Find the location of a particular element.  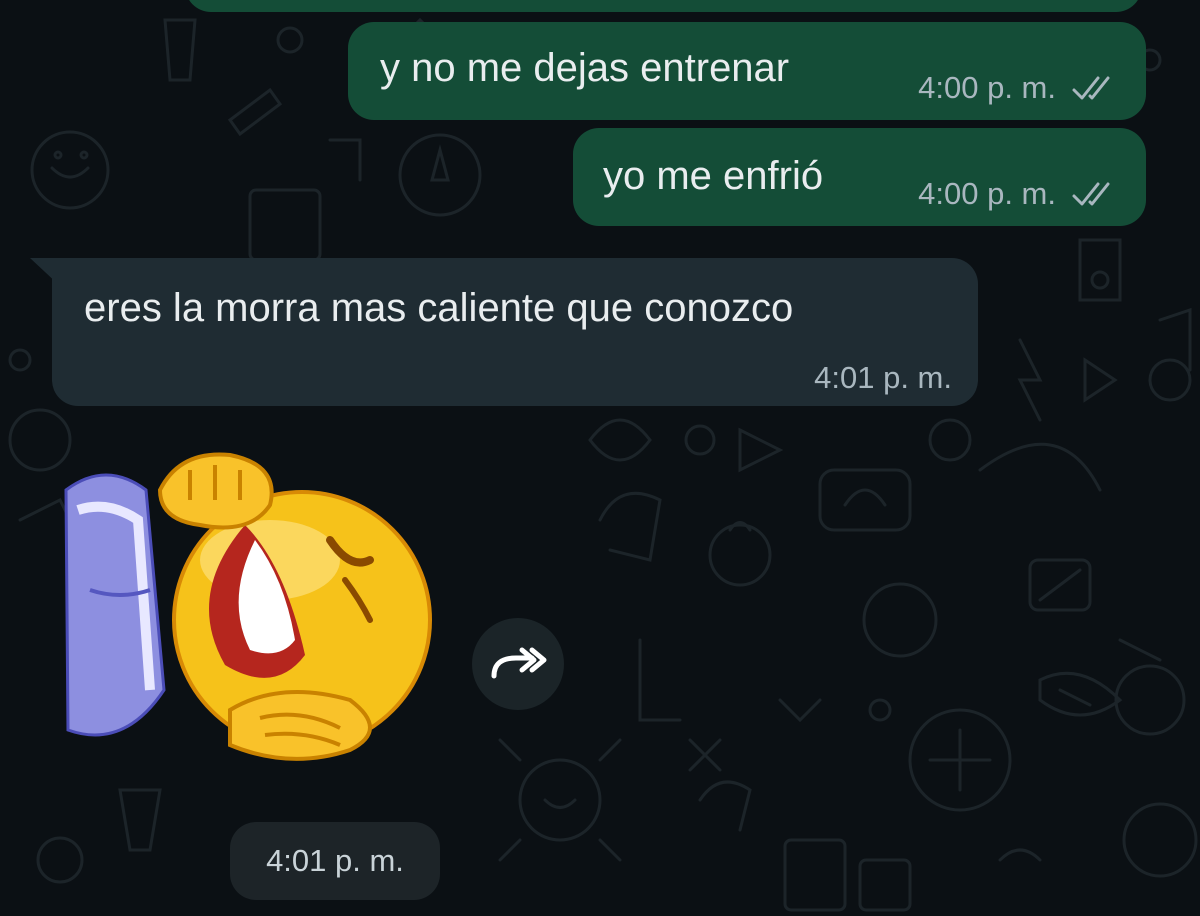

forward-button is located at coordinates (518, 664).